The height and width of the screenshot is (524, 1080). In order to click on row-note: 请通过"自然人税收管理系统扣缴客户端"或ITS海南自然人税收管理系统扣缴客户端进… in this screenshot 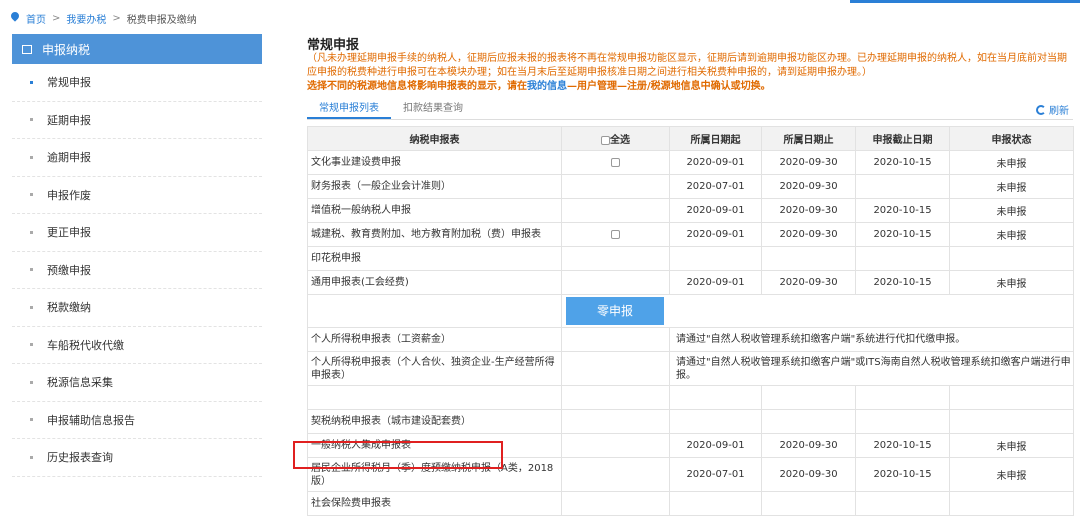, I will do `click(871, 368)`.